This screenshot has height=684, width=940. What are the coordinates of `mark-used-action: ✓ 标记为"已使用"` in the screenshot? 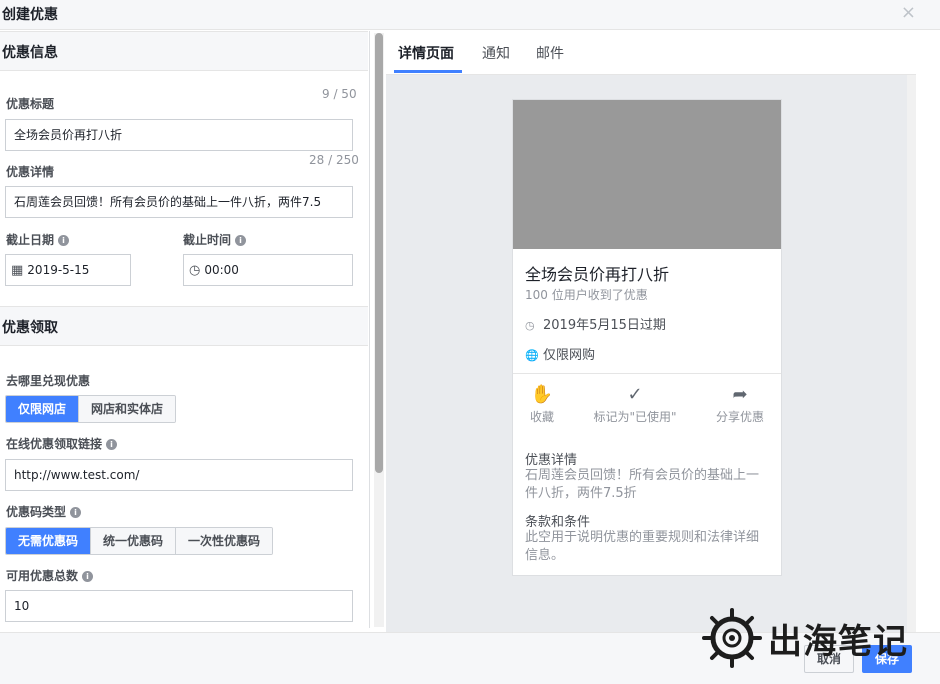 It's located at (635, 403).